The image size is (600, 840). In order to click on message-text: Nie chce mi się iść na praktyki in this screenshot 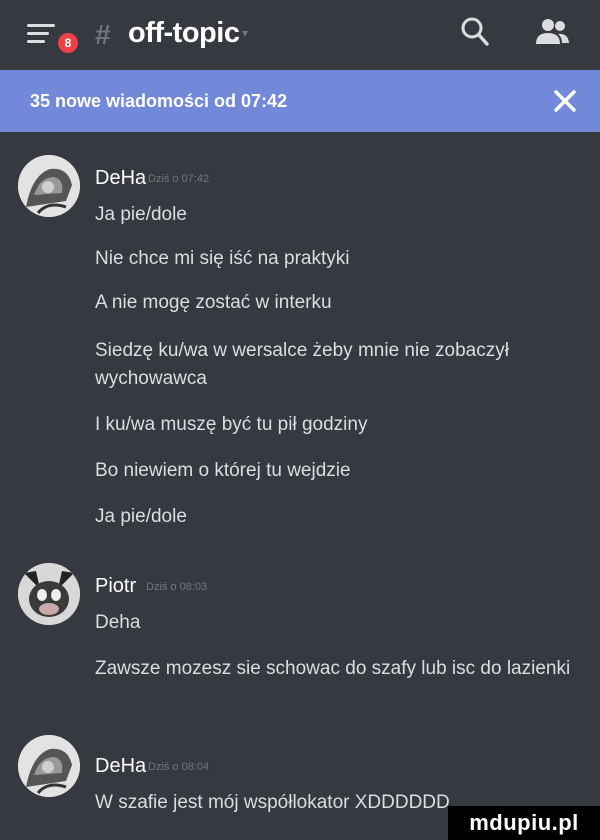, I will do `click(222, 258)`.